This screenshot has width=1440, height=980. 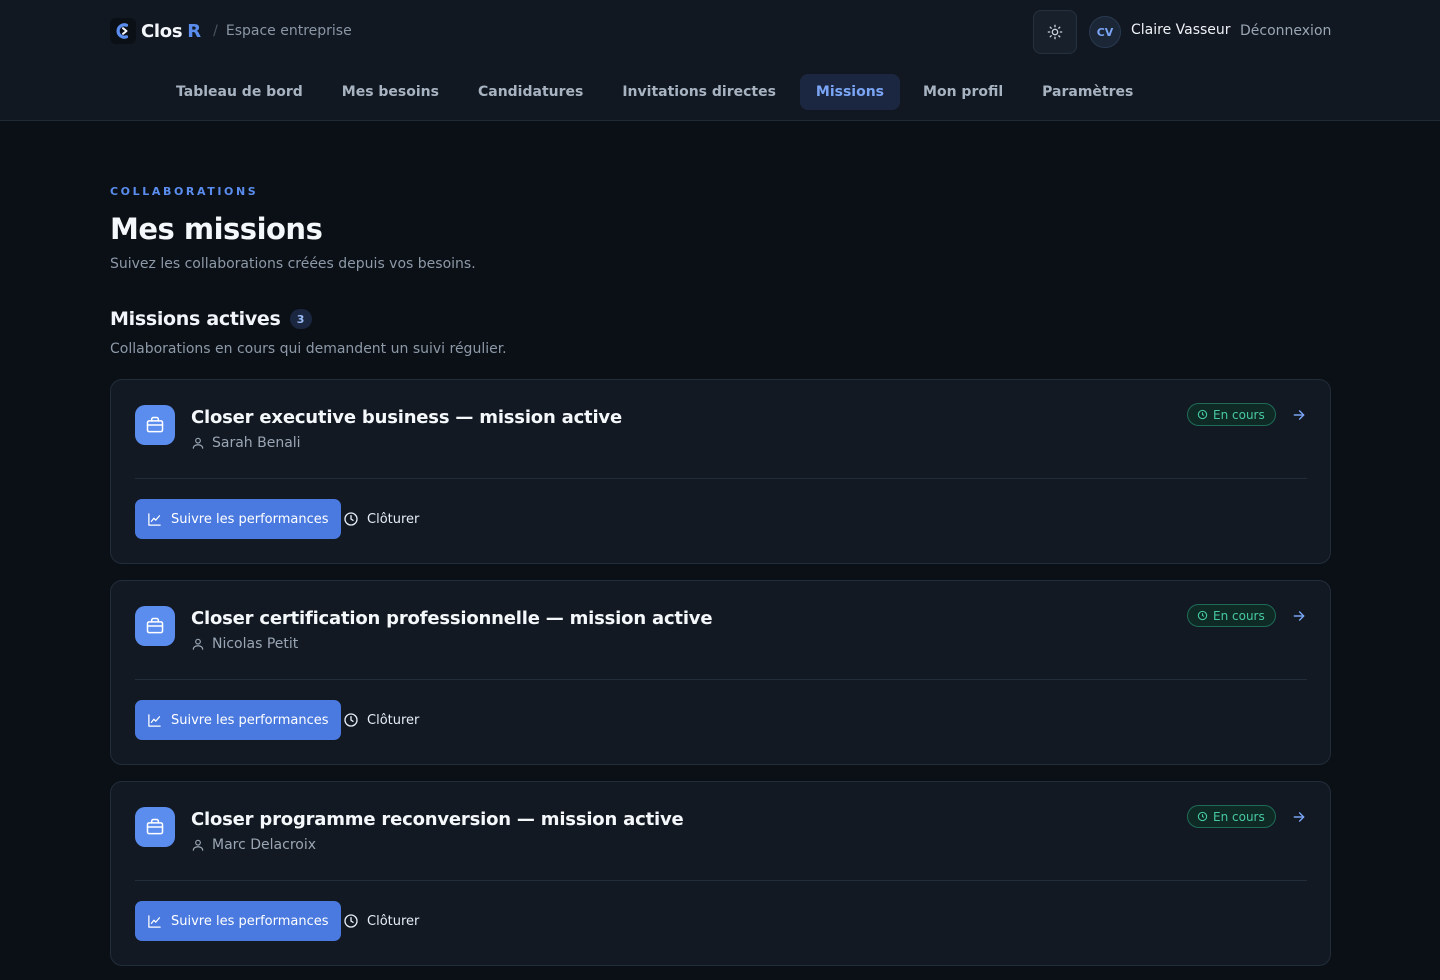 I want to click on brand-accent: R, so click(x=194, y=31).